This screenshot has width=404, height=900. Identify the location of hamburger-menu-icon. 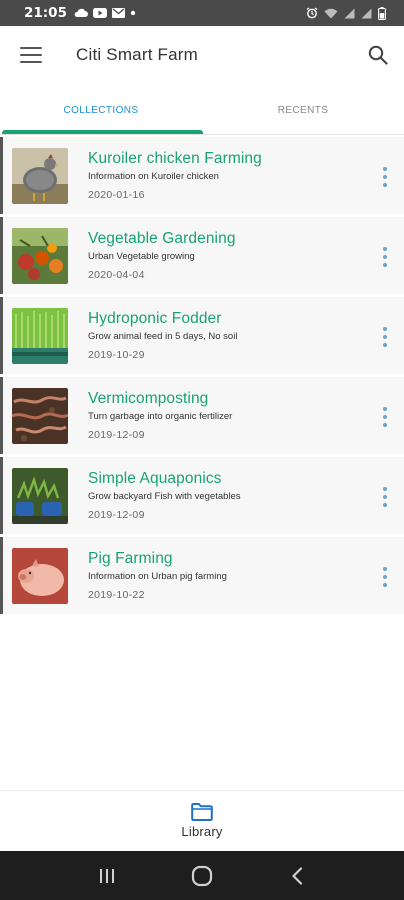
(31, 55).